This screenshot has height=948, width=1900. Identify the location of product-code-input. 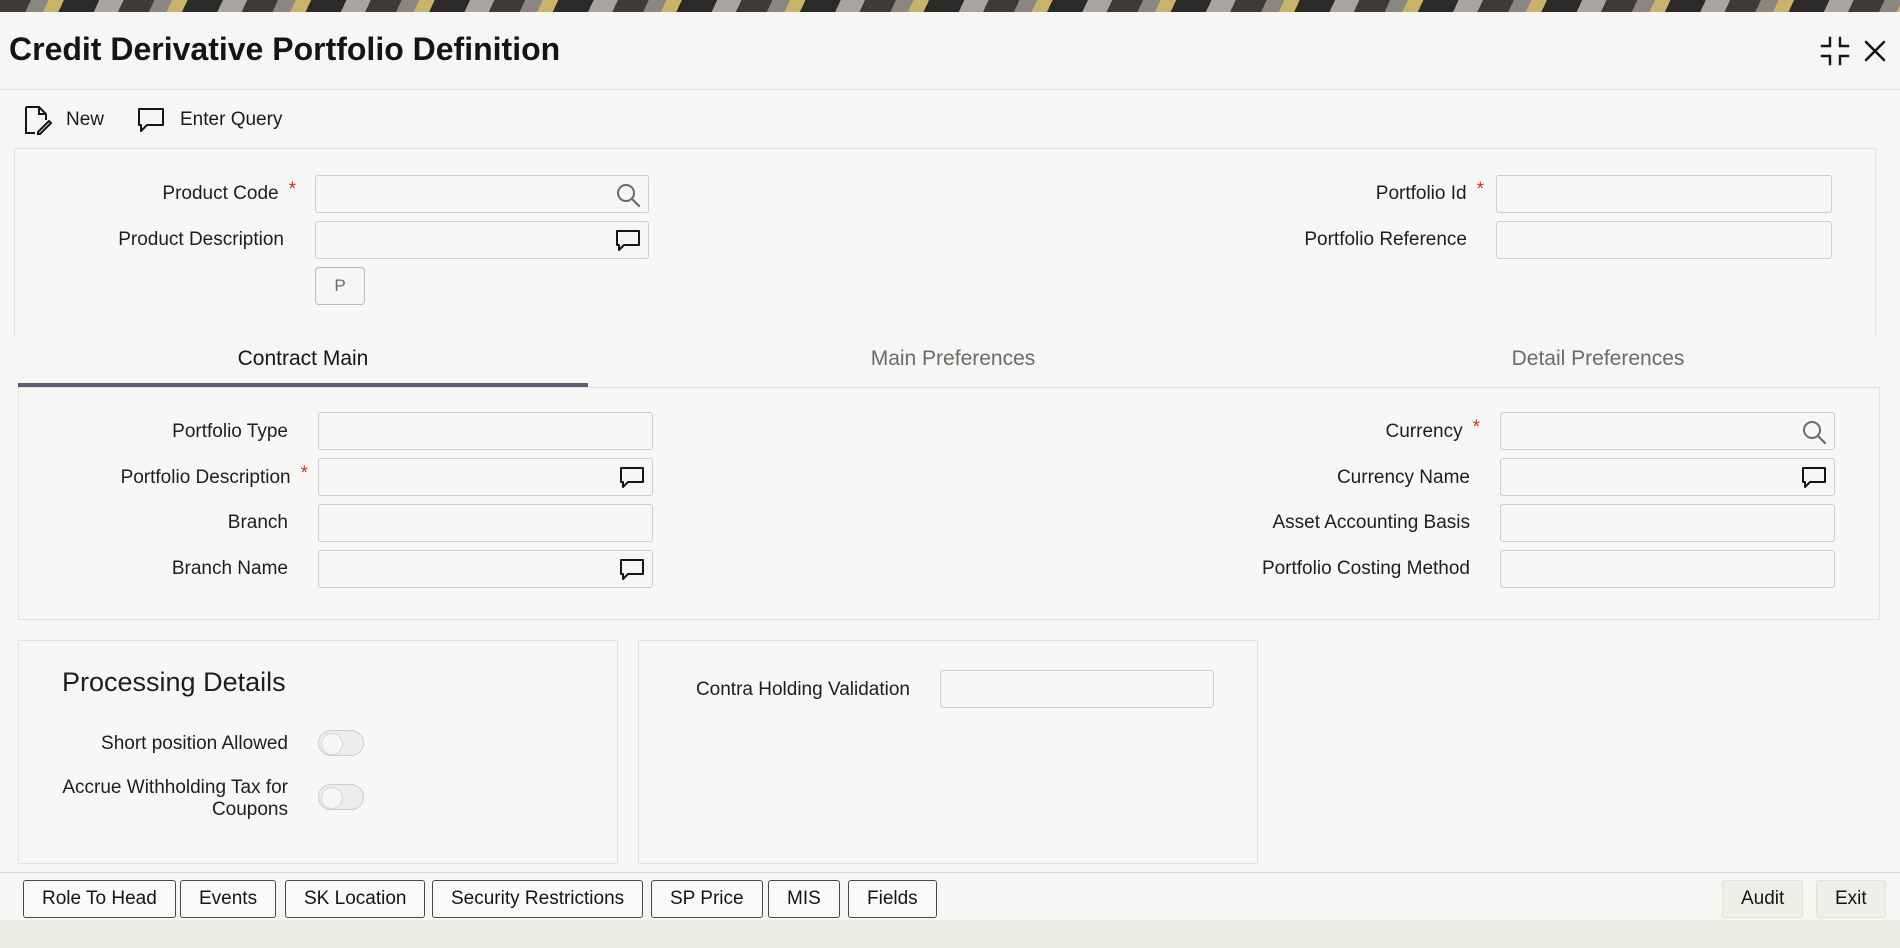
(482, 194).